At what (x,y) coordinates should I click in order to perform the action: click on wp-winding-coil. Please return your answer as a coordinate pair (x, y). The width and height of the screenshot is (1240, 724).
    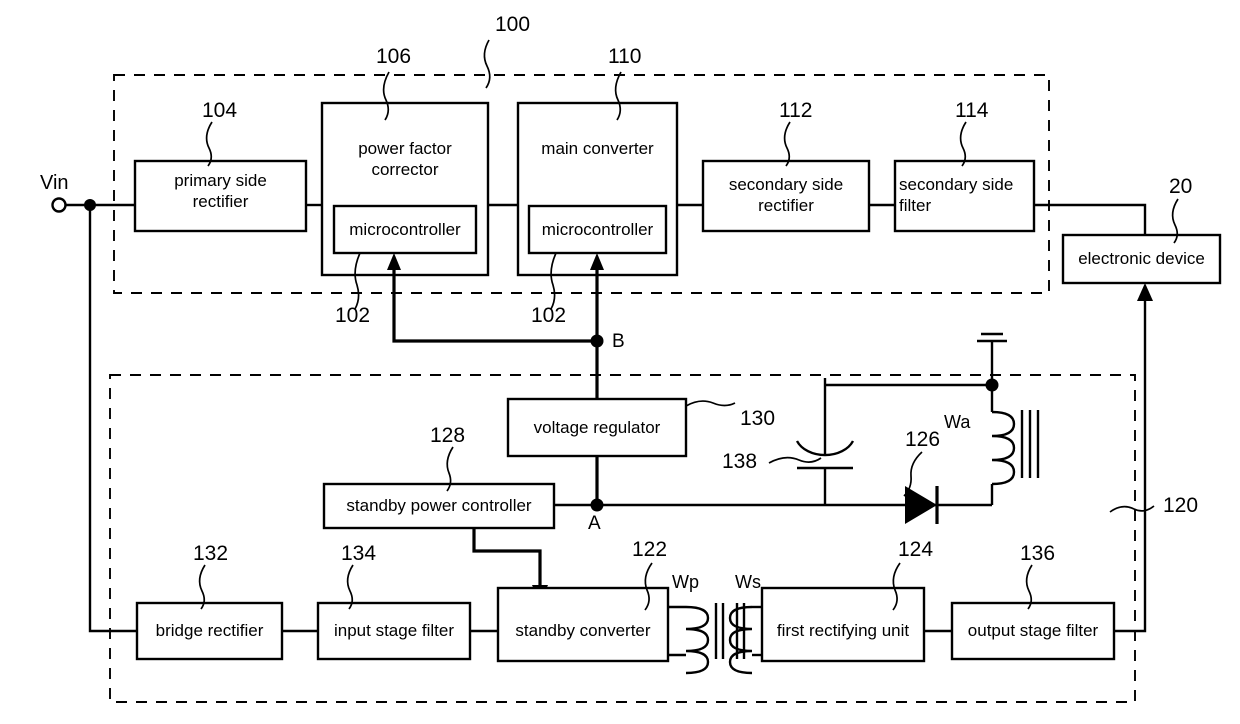
    Looking at the image, I should click on (697, 640).